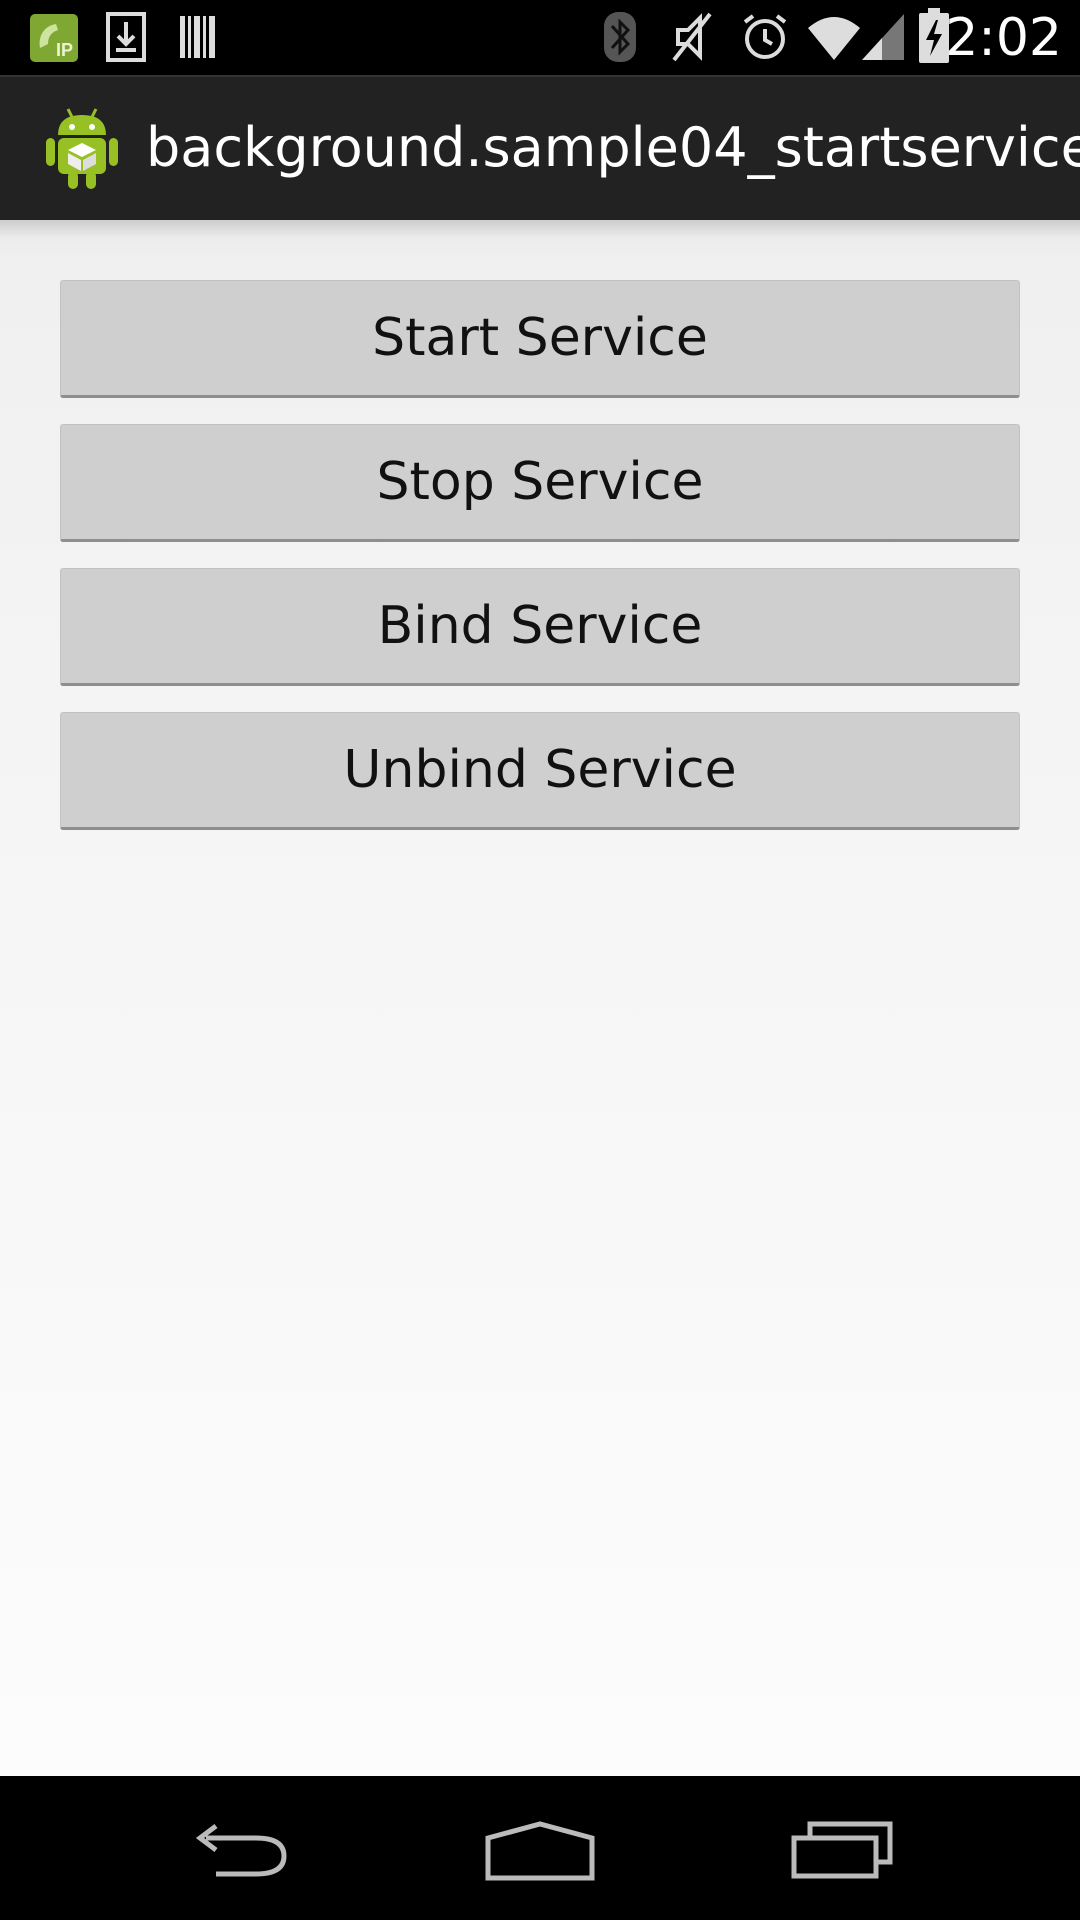 The height and width of the screenshot is (1920, 1080). What do you see at coordinates (620, 39) in the screenshot?
I see `bluetooth-icon` at bounding box center [620, 39].